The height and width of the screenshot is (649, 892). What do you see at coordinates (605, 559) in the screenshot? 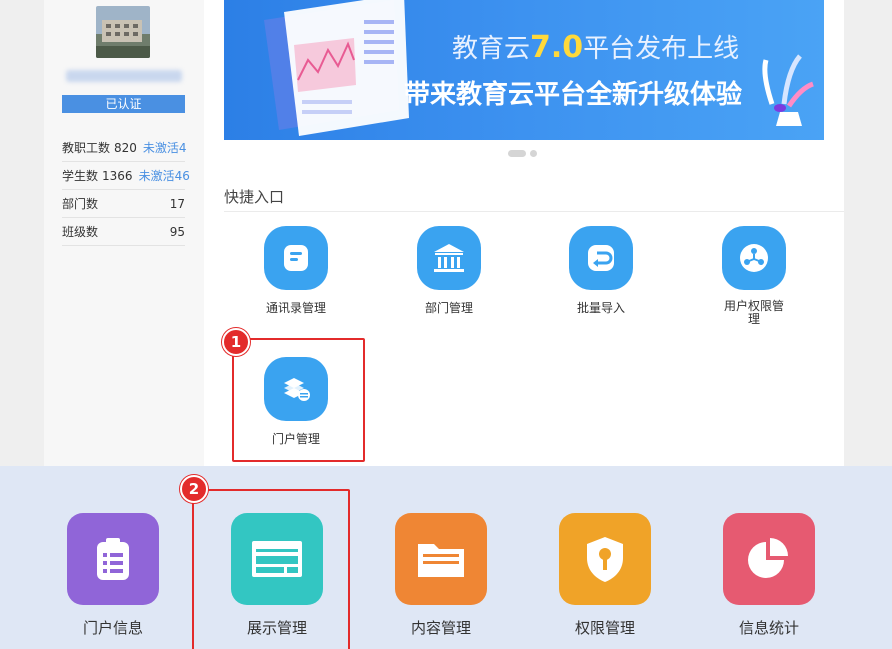
I see `shield-key-icon` at bounding box center [605, 559].